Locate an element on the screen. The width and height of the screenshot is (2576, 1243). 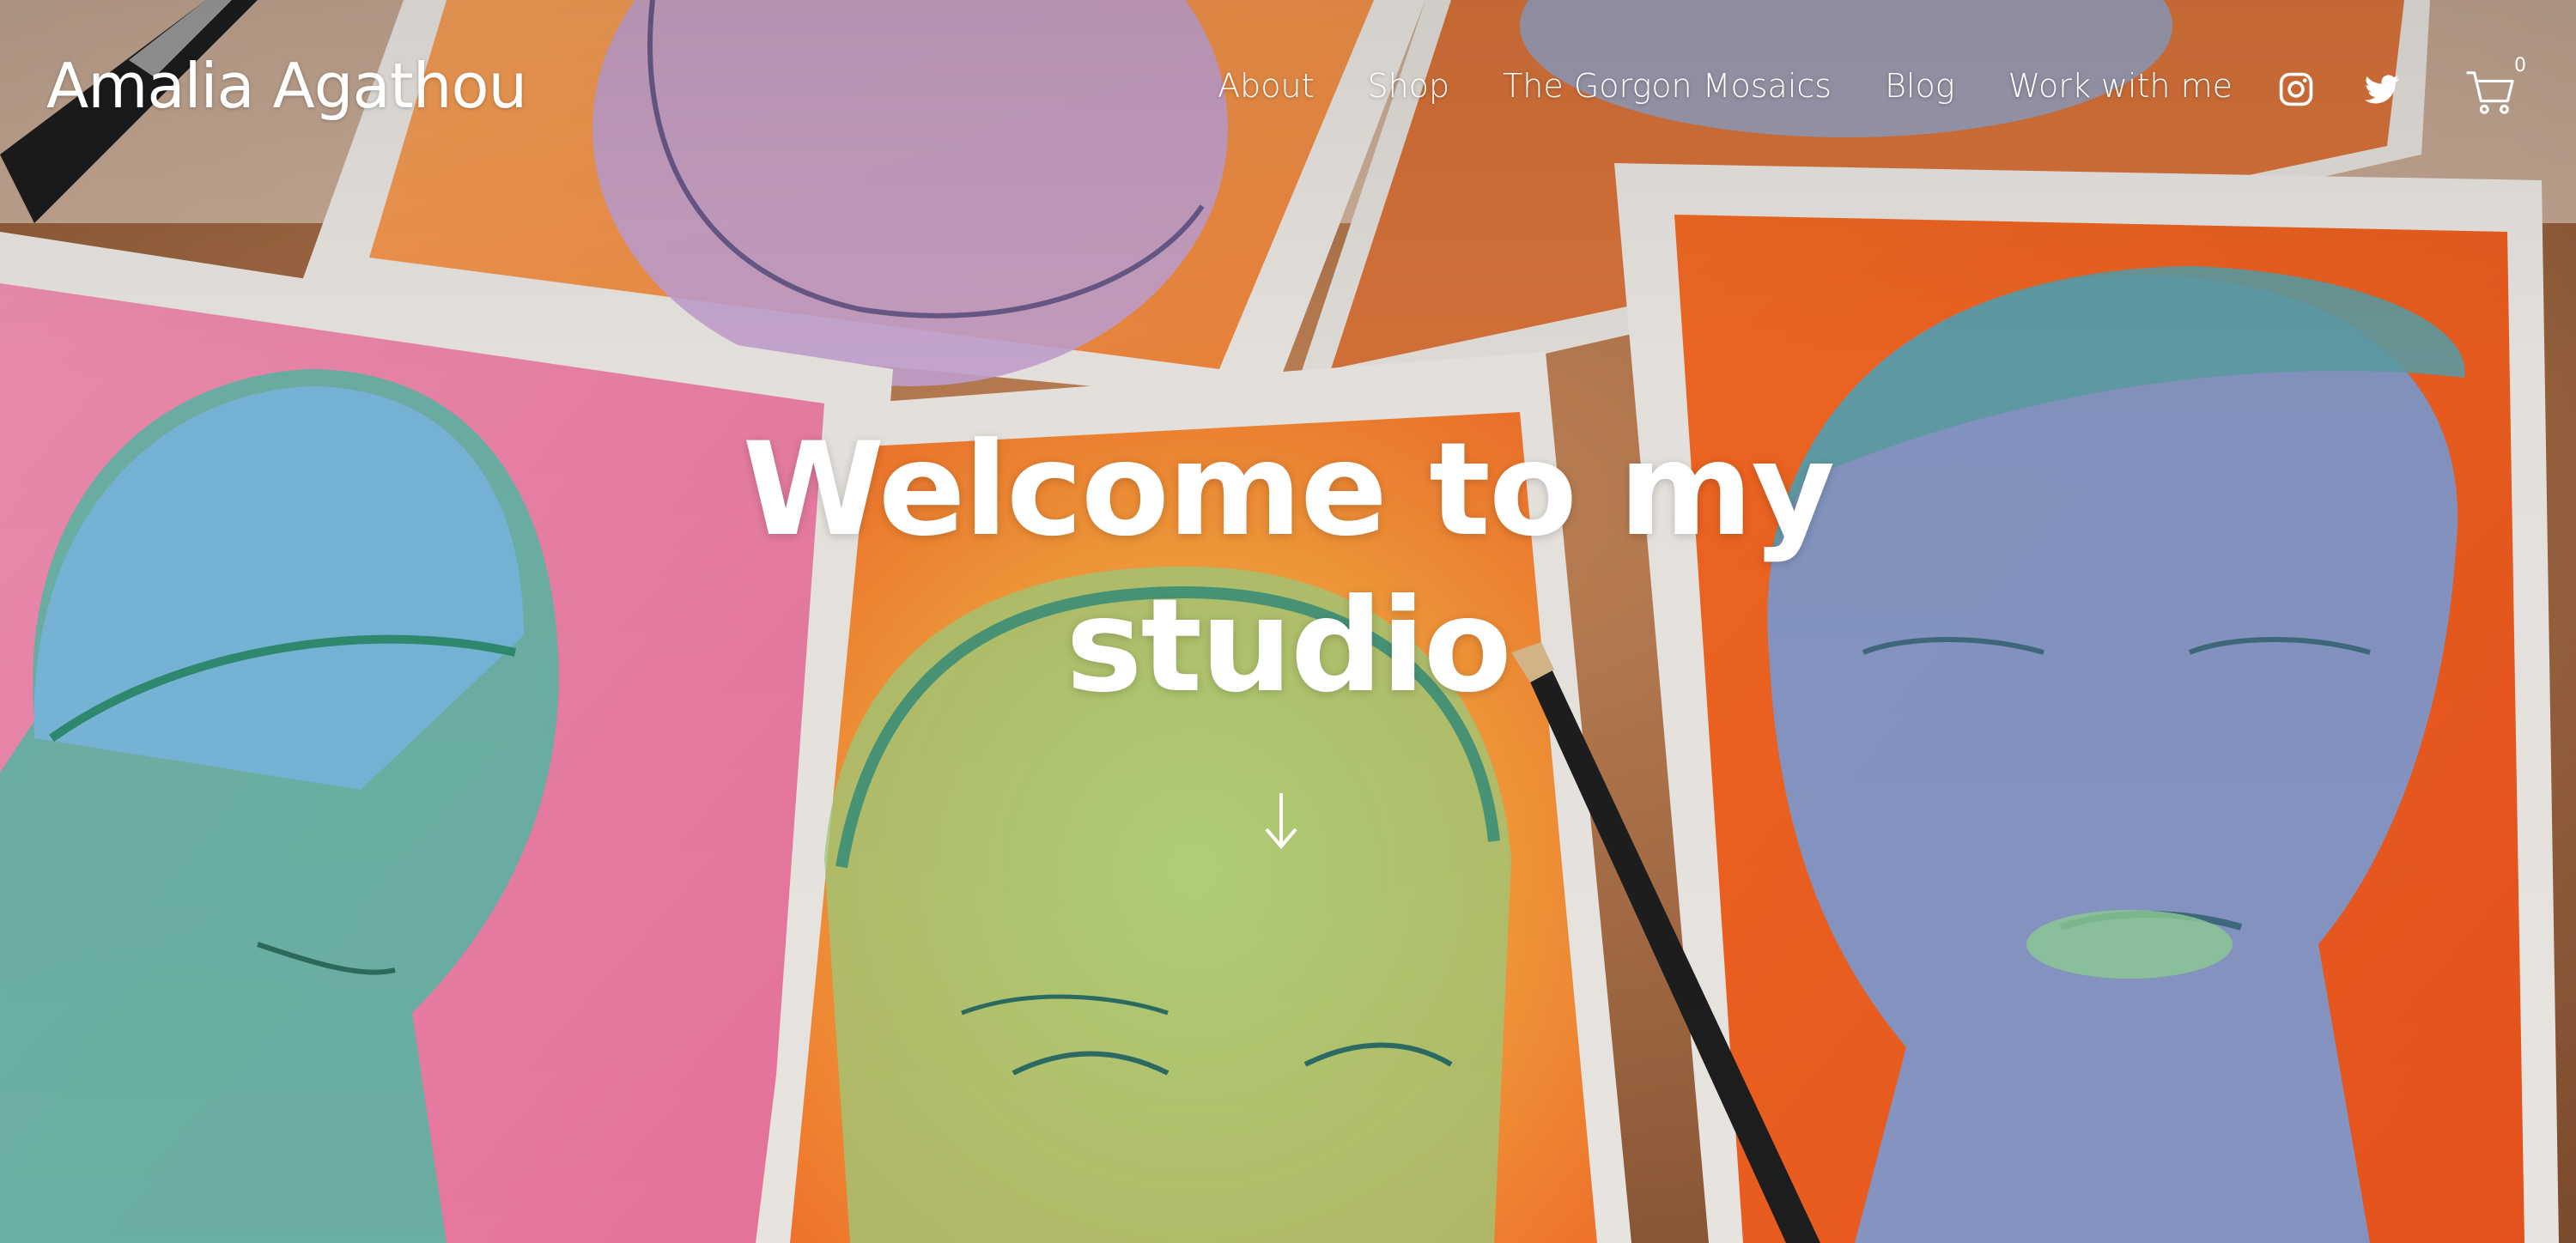
twitter-link is located at coordinates (2382, 89).